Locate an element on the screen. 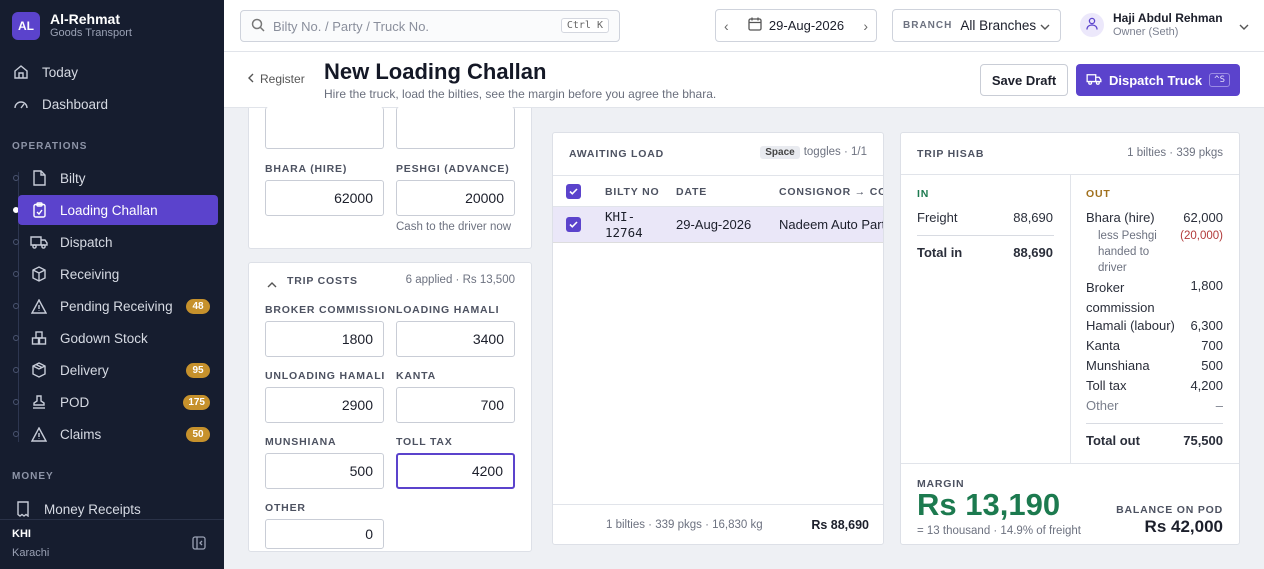  peshgi-note: less Peshgi handed to driver is located at coordinates (1127, 252).